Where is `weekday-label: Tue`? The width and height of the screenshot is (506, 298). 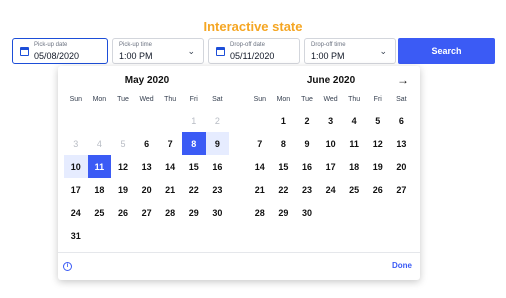 weekday-label: Tue is located at coordinates (123, 99).